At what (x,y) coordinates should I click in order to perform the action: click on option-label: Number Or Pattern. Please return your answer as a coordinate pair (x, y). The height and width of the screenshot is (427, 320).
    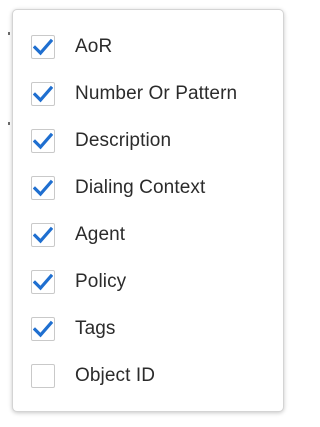
    Looking at the image, I should click on (156, 93).